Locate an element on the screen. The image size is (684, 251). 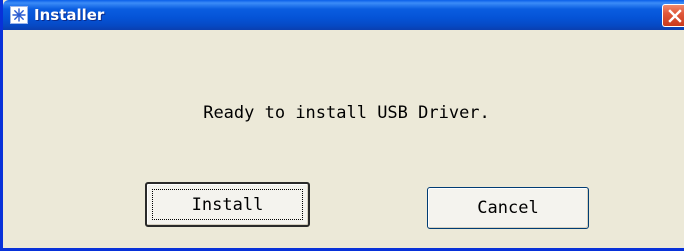
snowflake-icon is located at coordinates (19, 15).